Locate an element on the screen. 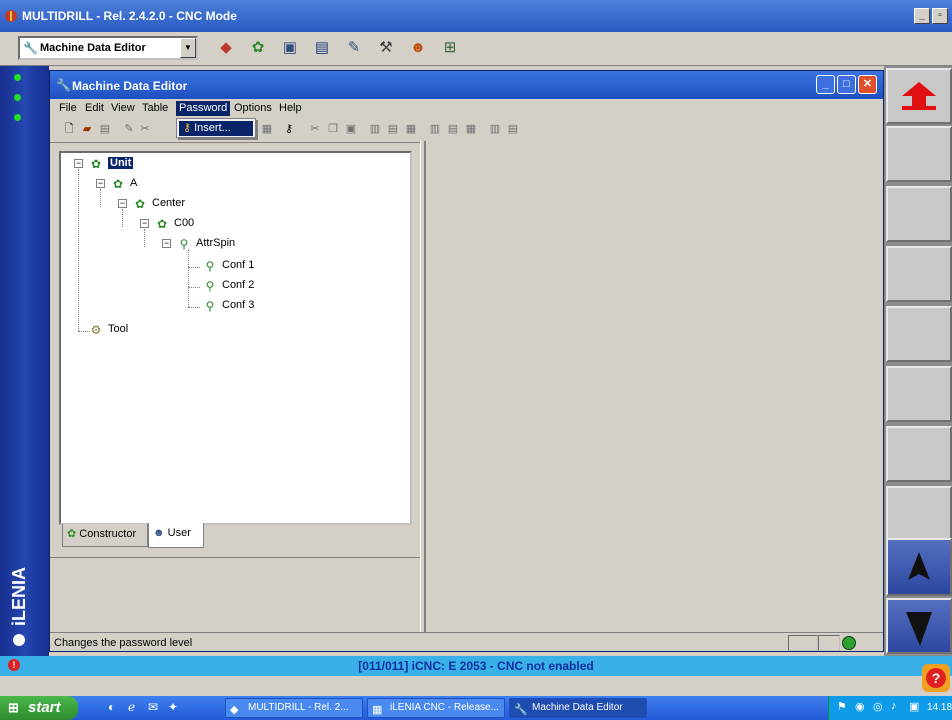 Image resolution: width=952 pixels, height=720 pixels. row-icon: ▤ is located at coordinates (513, 129).